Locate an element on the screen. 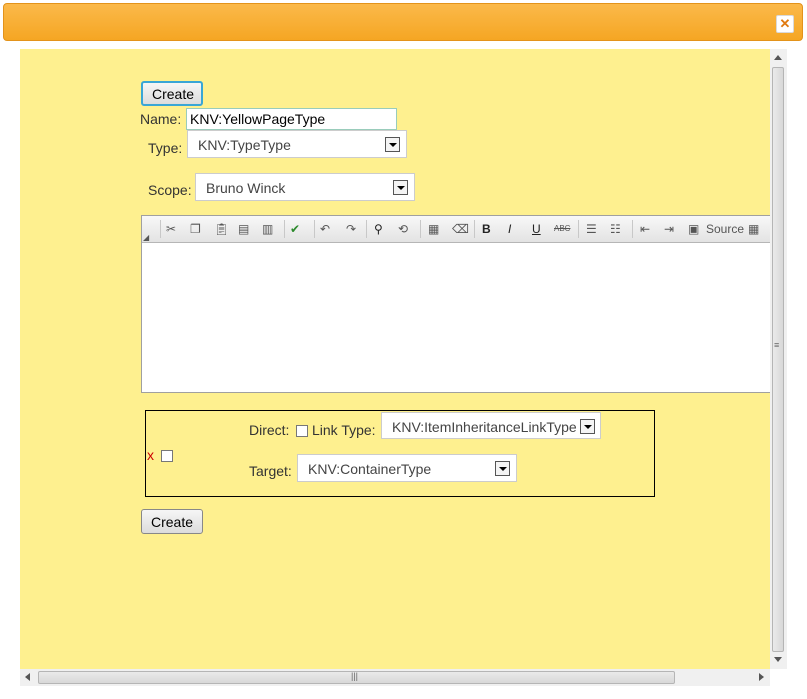  direct-label: Direct: is located at coordinates (269, 430).